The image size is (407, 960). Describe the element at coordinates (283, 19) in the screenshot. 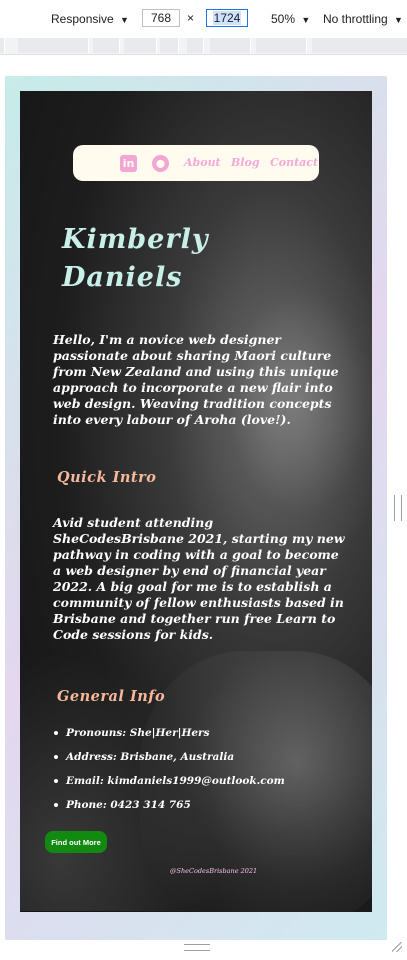

I see `zoom-select-label: 50%` at that location.